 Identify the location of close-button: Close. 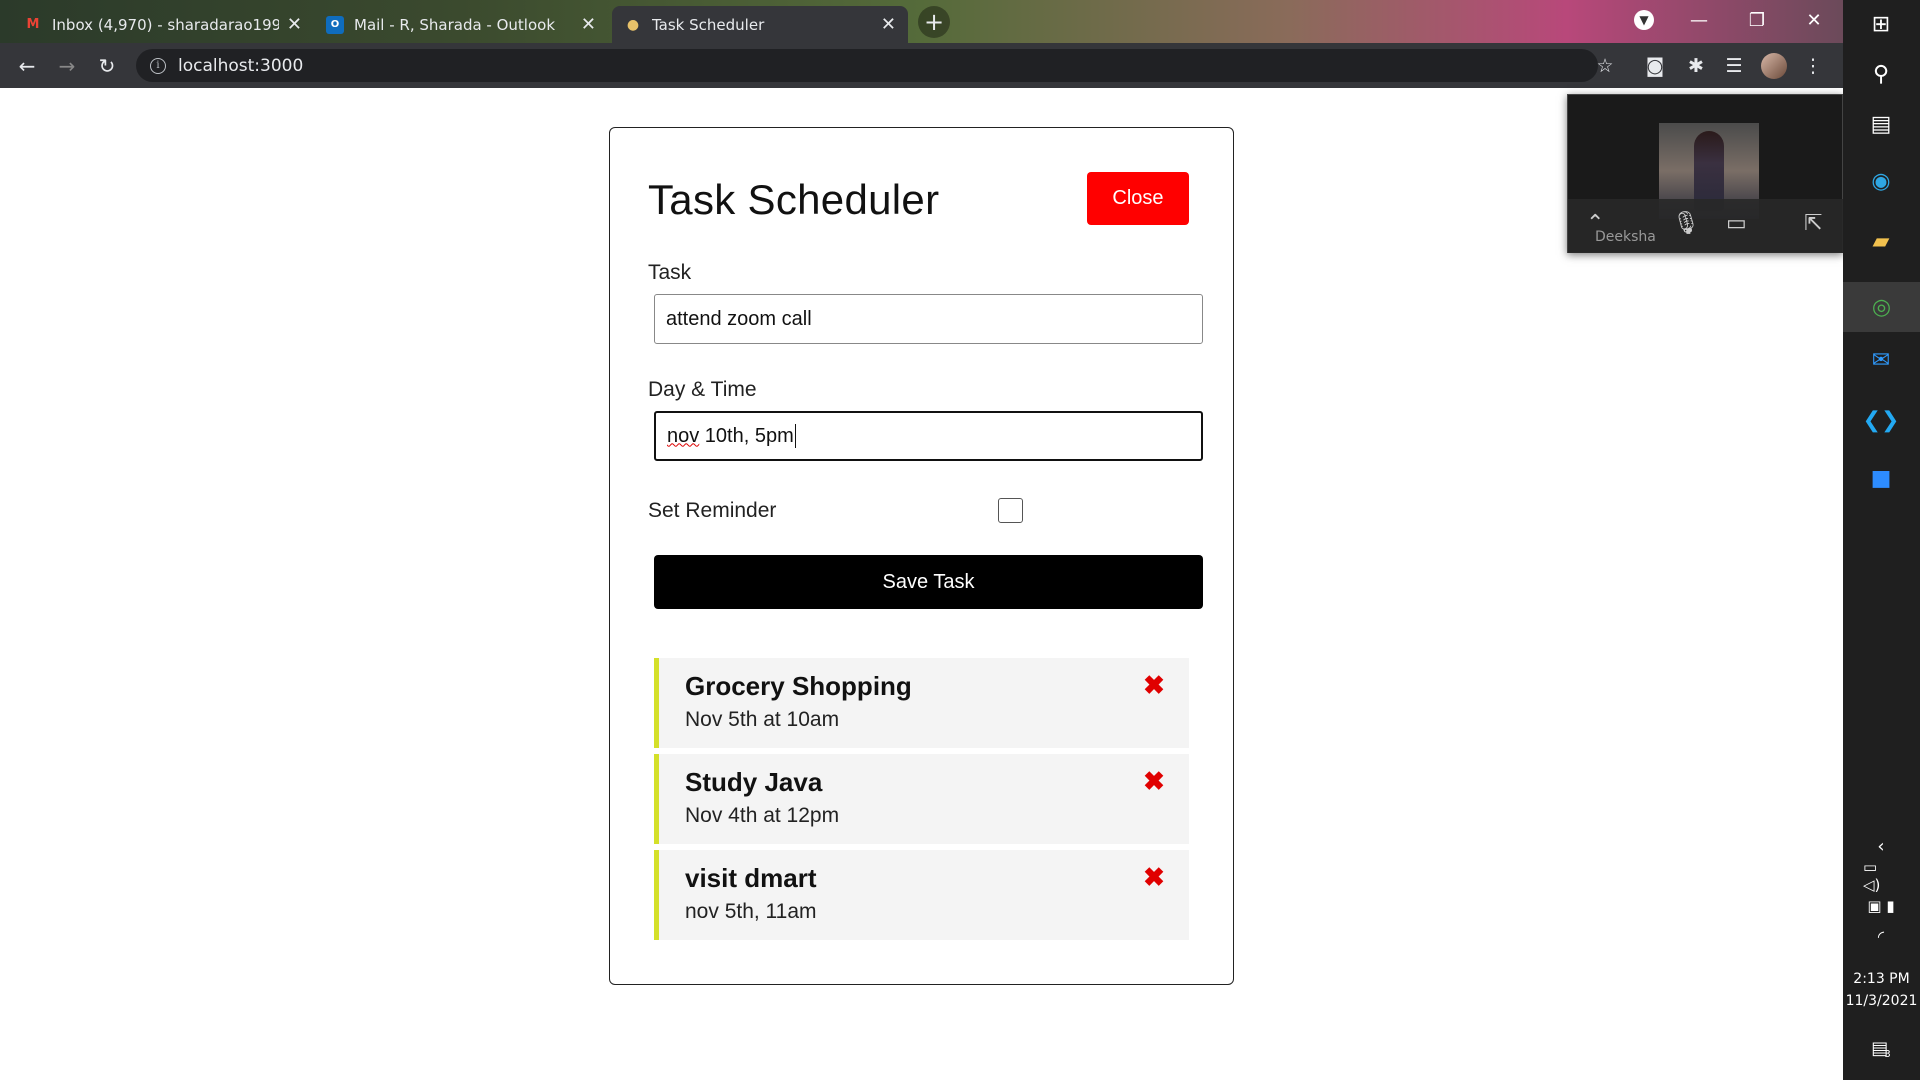
(1138, 198).